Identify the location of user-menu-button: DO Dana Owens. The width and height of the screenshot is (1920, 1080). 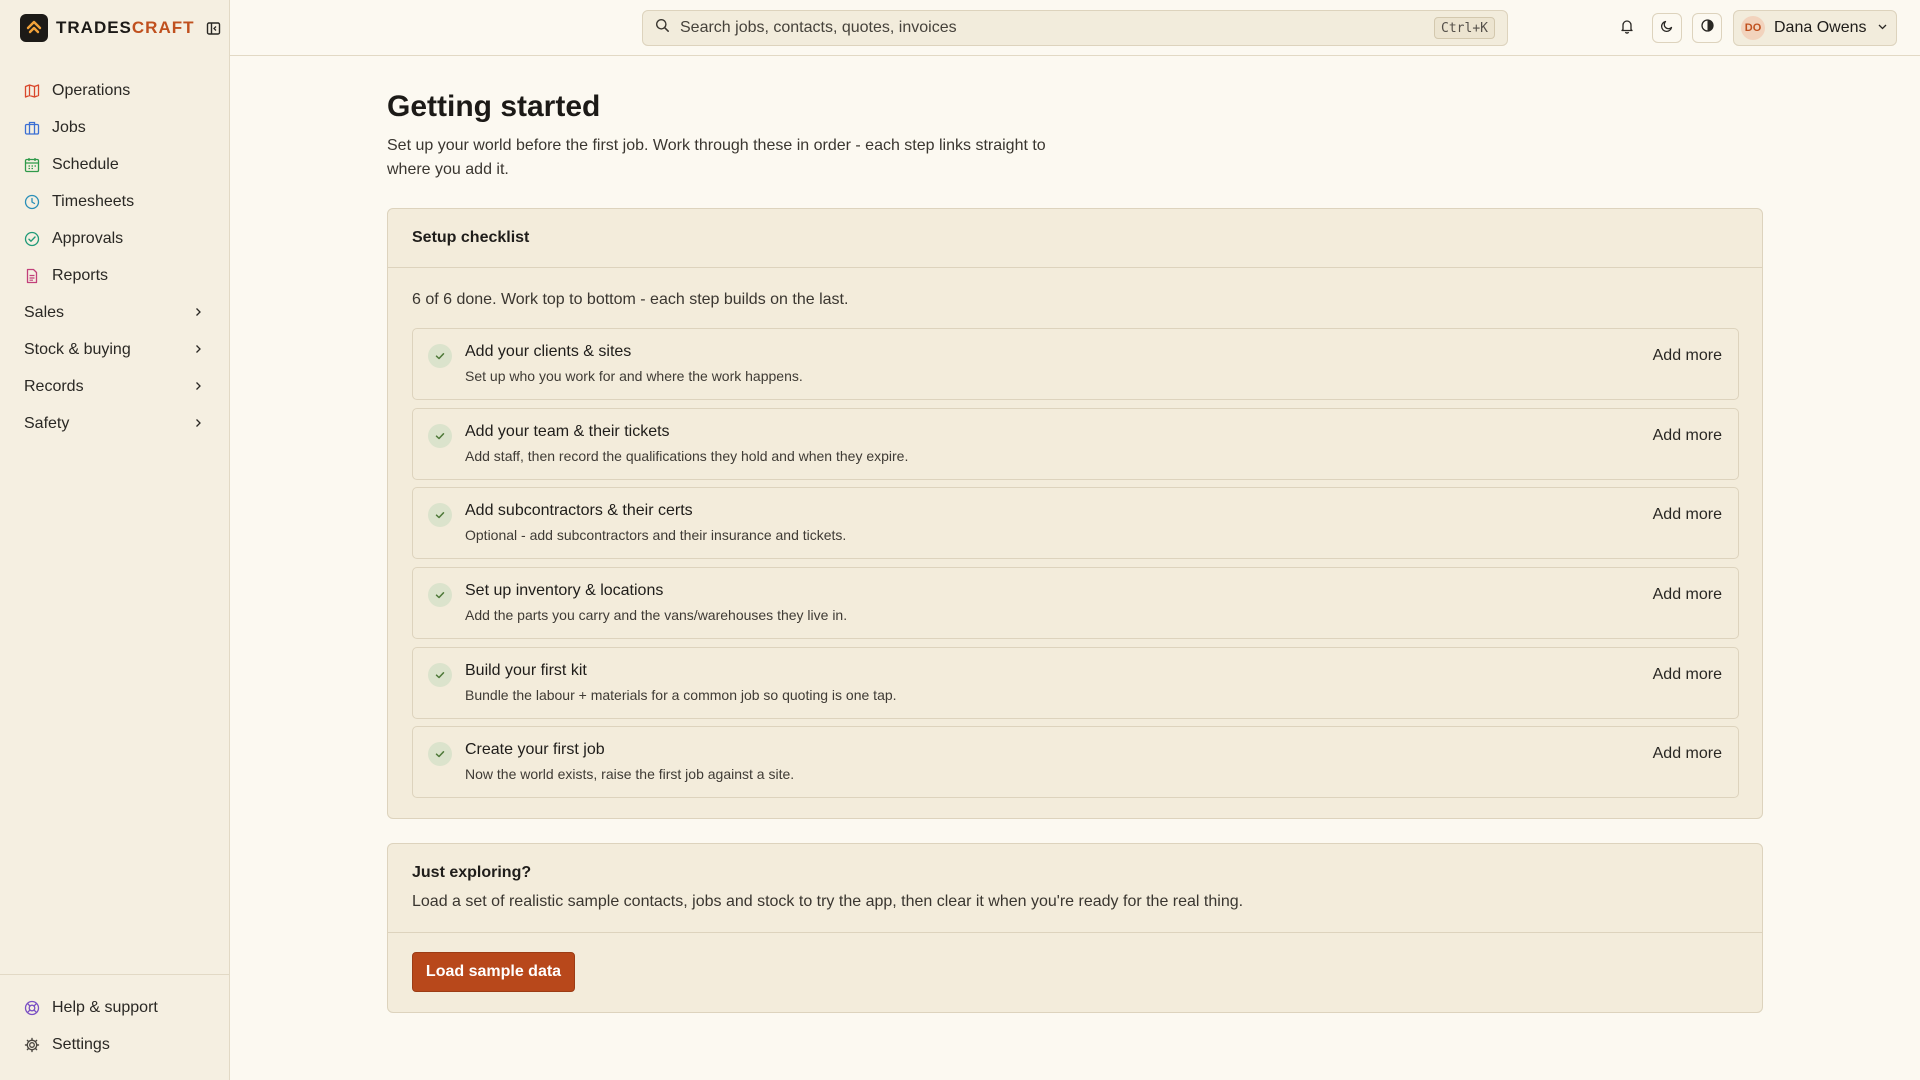
(1815, 28).